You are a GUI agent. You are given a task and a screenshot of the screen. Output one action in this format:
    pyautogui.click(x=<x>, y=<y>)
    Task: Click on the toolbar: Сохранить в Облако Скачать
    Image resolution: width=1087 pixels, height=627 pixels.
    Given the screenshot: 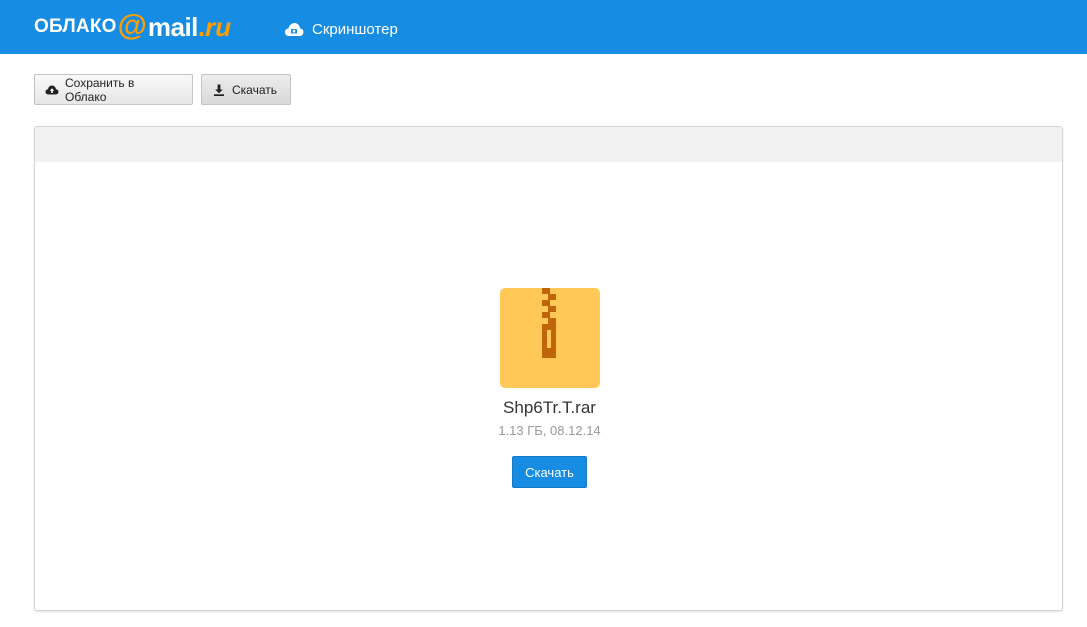 What is the action you would take?
    pyautogui.click(x=166, y=90)
    